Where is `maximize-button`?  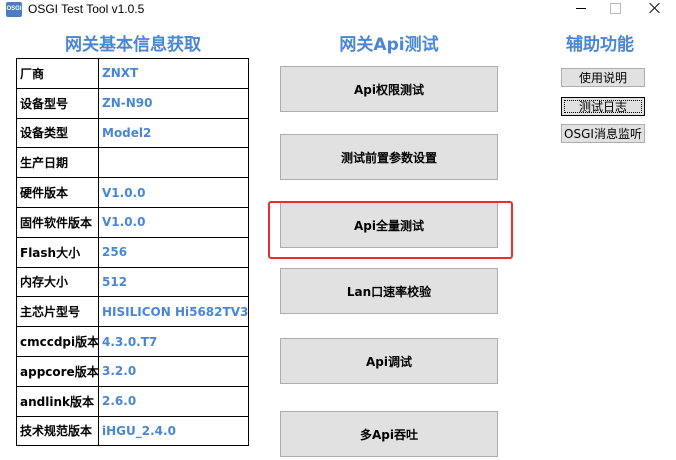
maximize-button is located at coordinates (615, 9).